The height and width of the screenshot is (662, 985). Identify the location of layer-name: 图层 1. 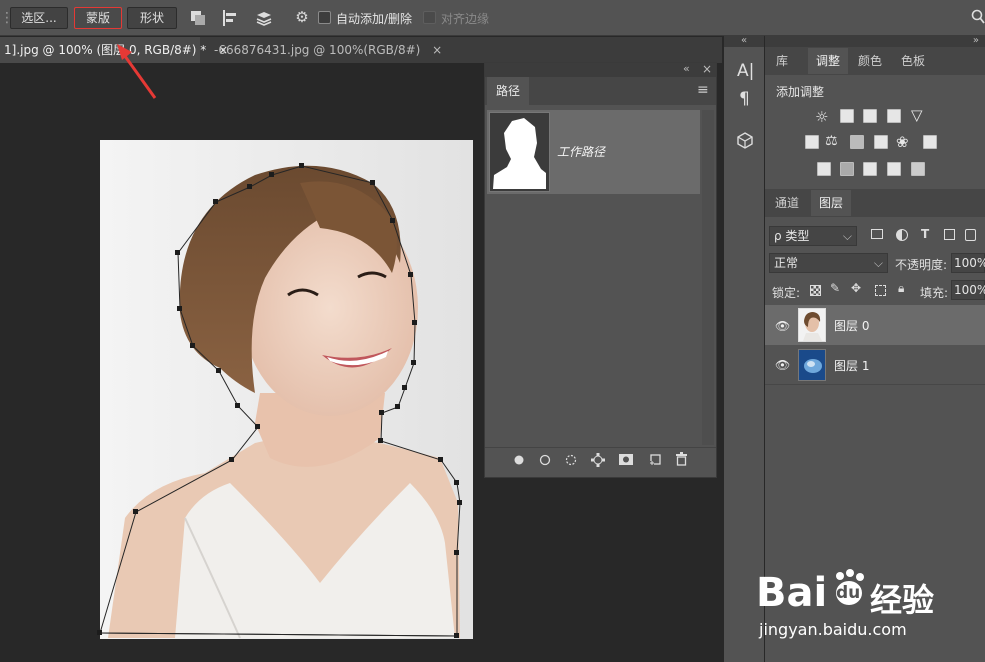
(852, 366).